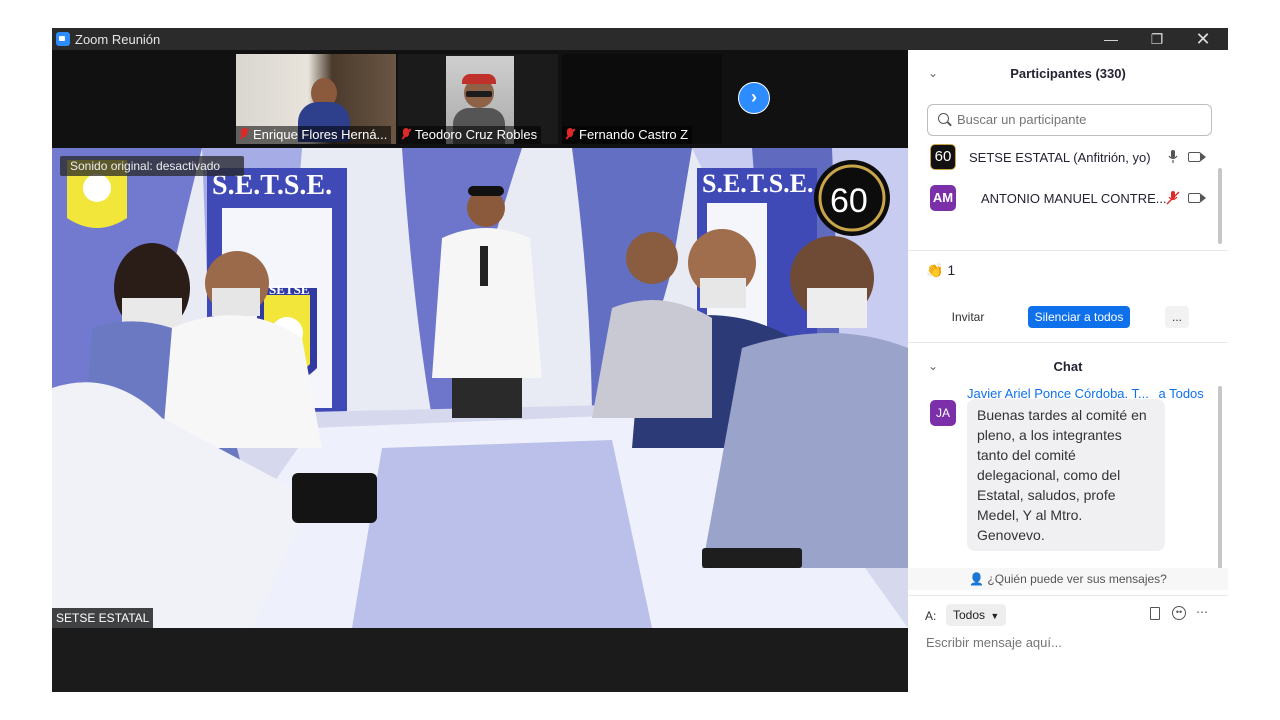  Describe the element at coordinates (1026, 455) in the screenshot. I see `chat-message-line: tanto del comité` at that location.